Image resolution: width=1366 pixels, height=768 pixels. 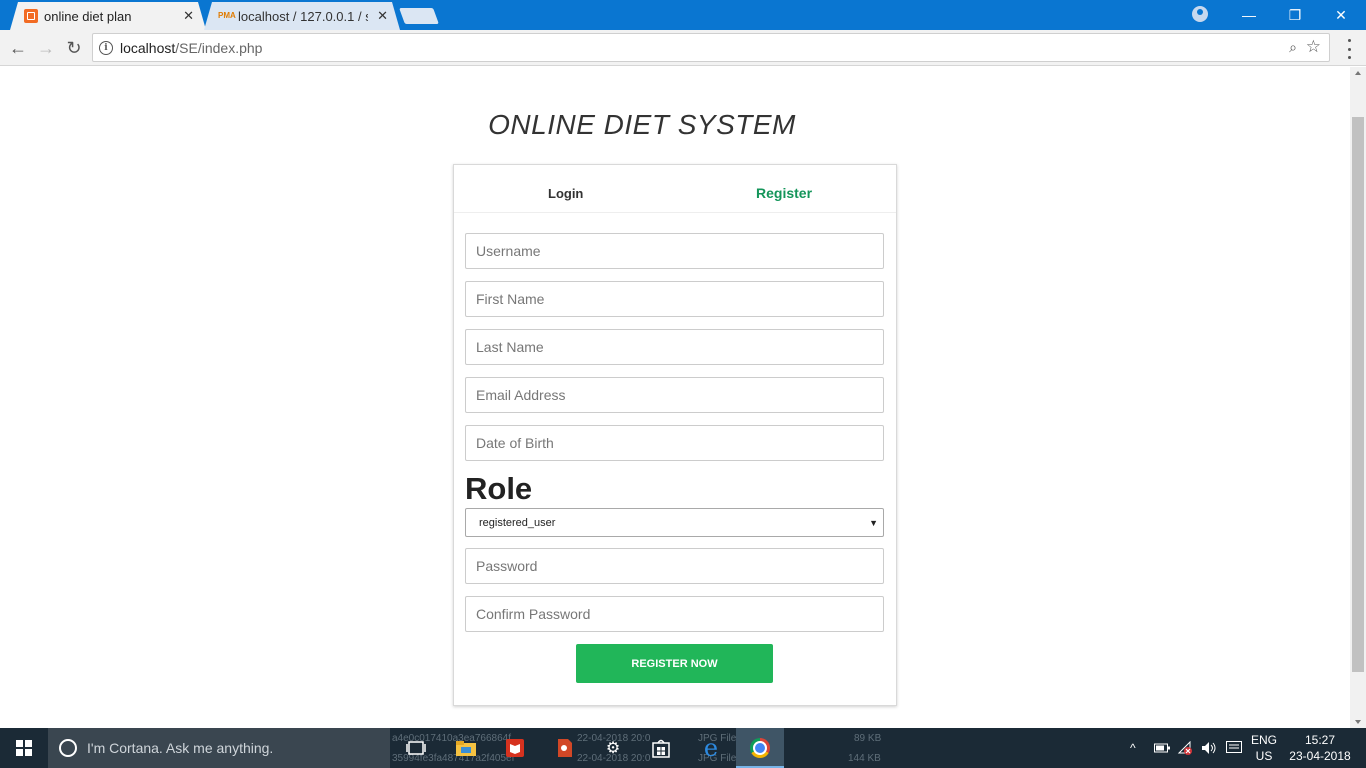 What do you see at coordinates (1341, 15) in the screenshot?
I see `close-window-button: ✕` at bounding box center [1341, 15].